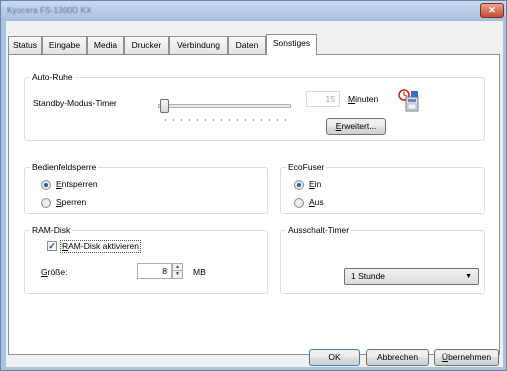 This screenshot has height=371, width=507. Describe the element at coordinates (323, 99) in the screenshot. I see `minutes-input: 15` at that location.